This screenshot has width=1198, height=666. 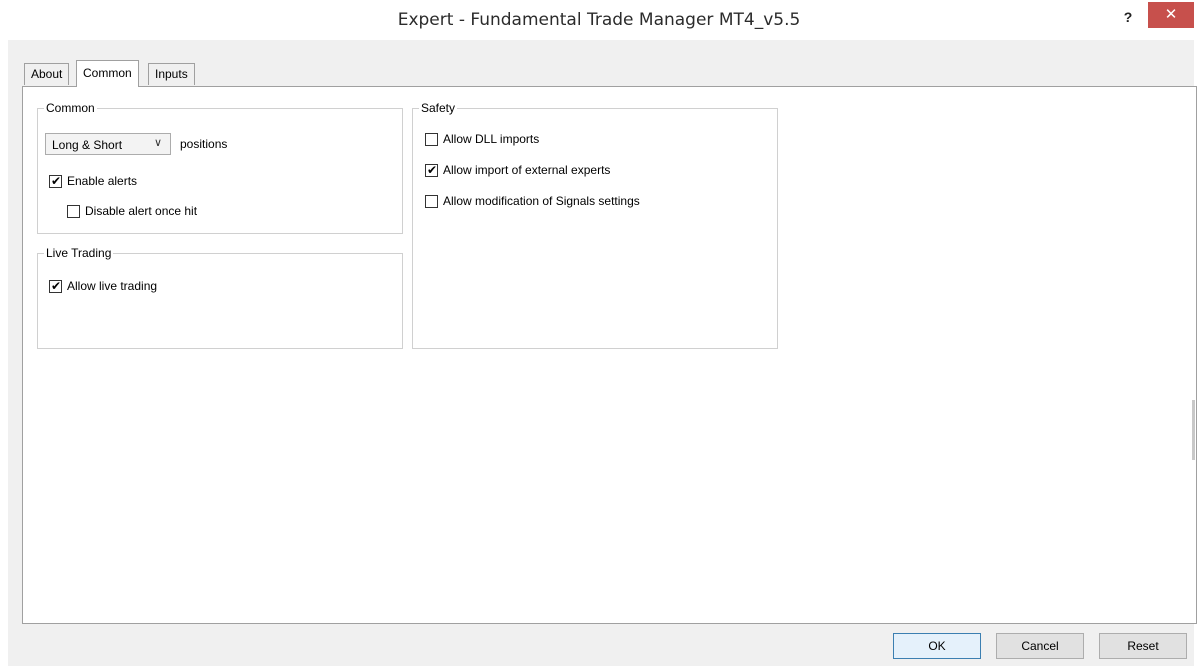 I want to click on common-group-title: Common, so click(x=70, y=108).